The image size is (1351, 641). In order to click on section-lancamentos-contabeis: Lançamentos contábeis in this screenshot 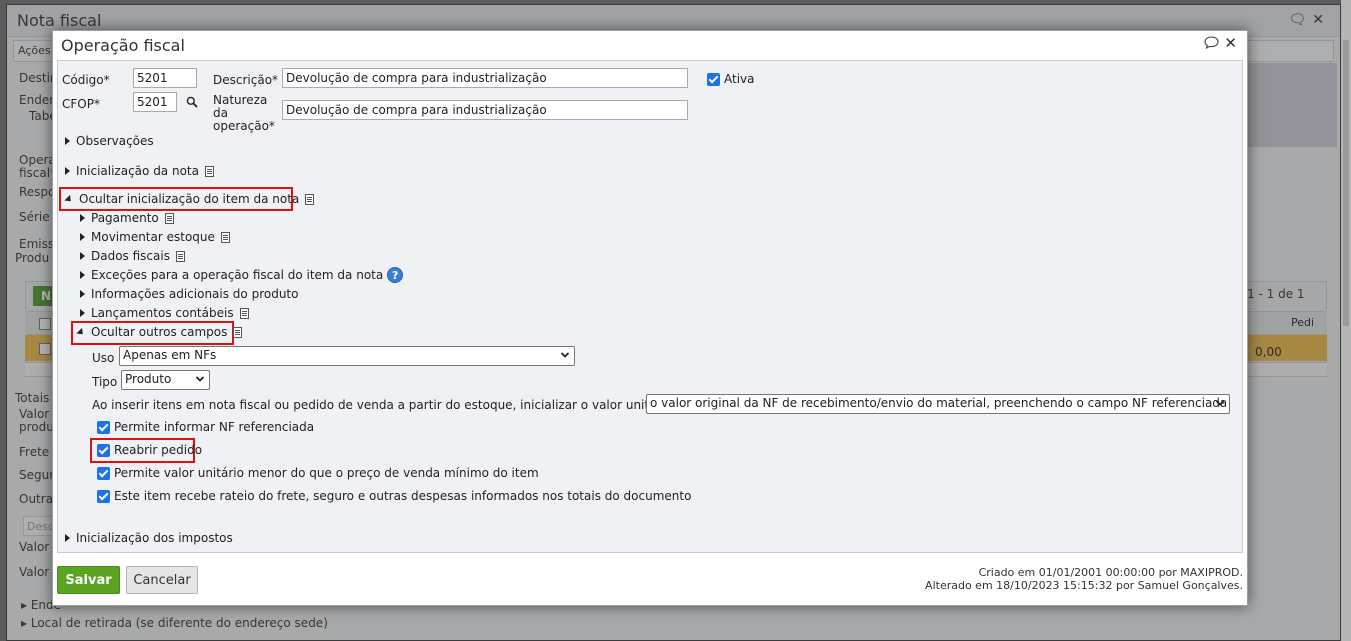, I will do `click(164, 313)`.